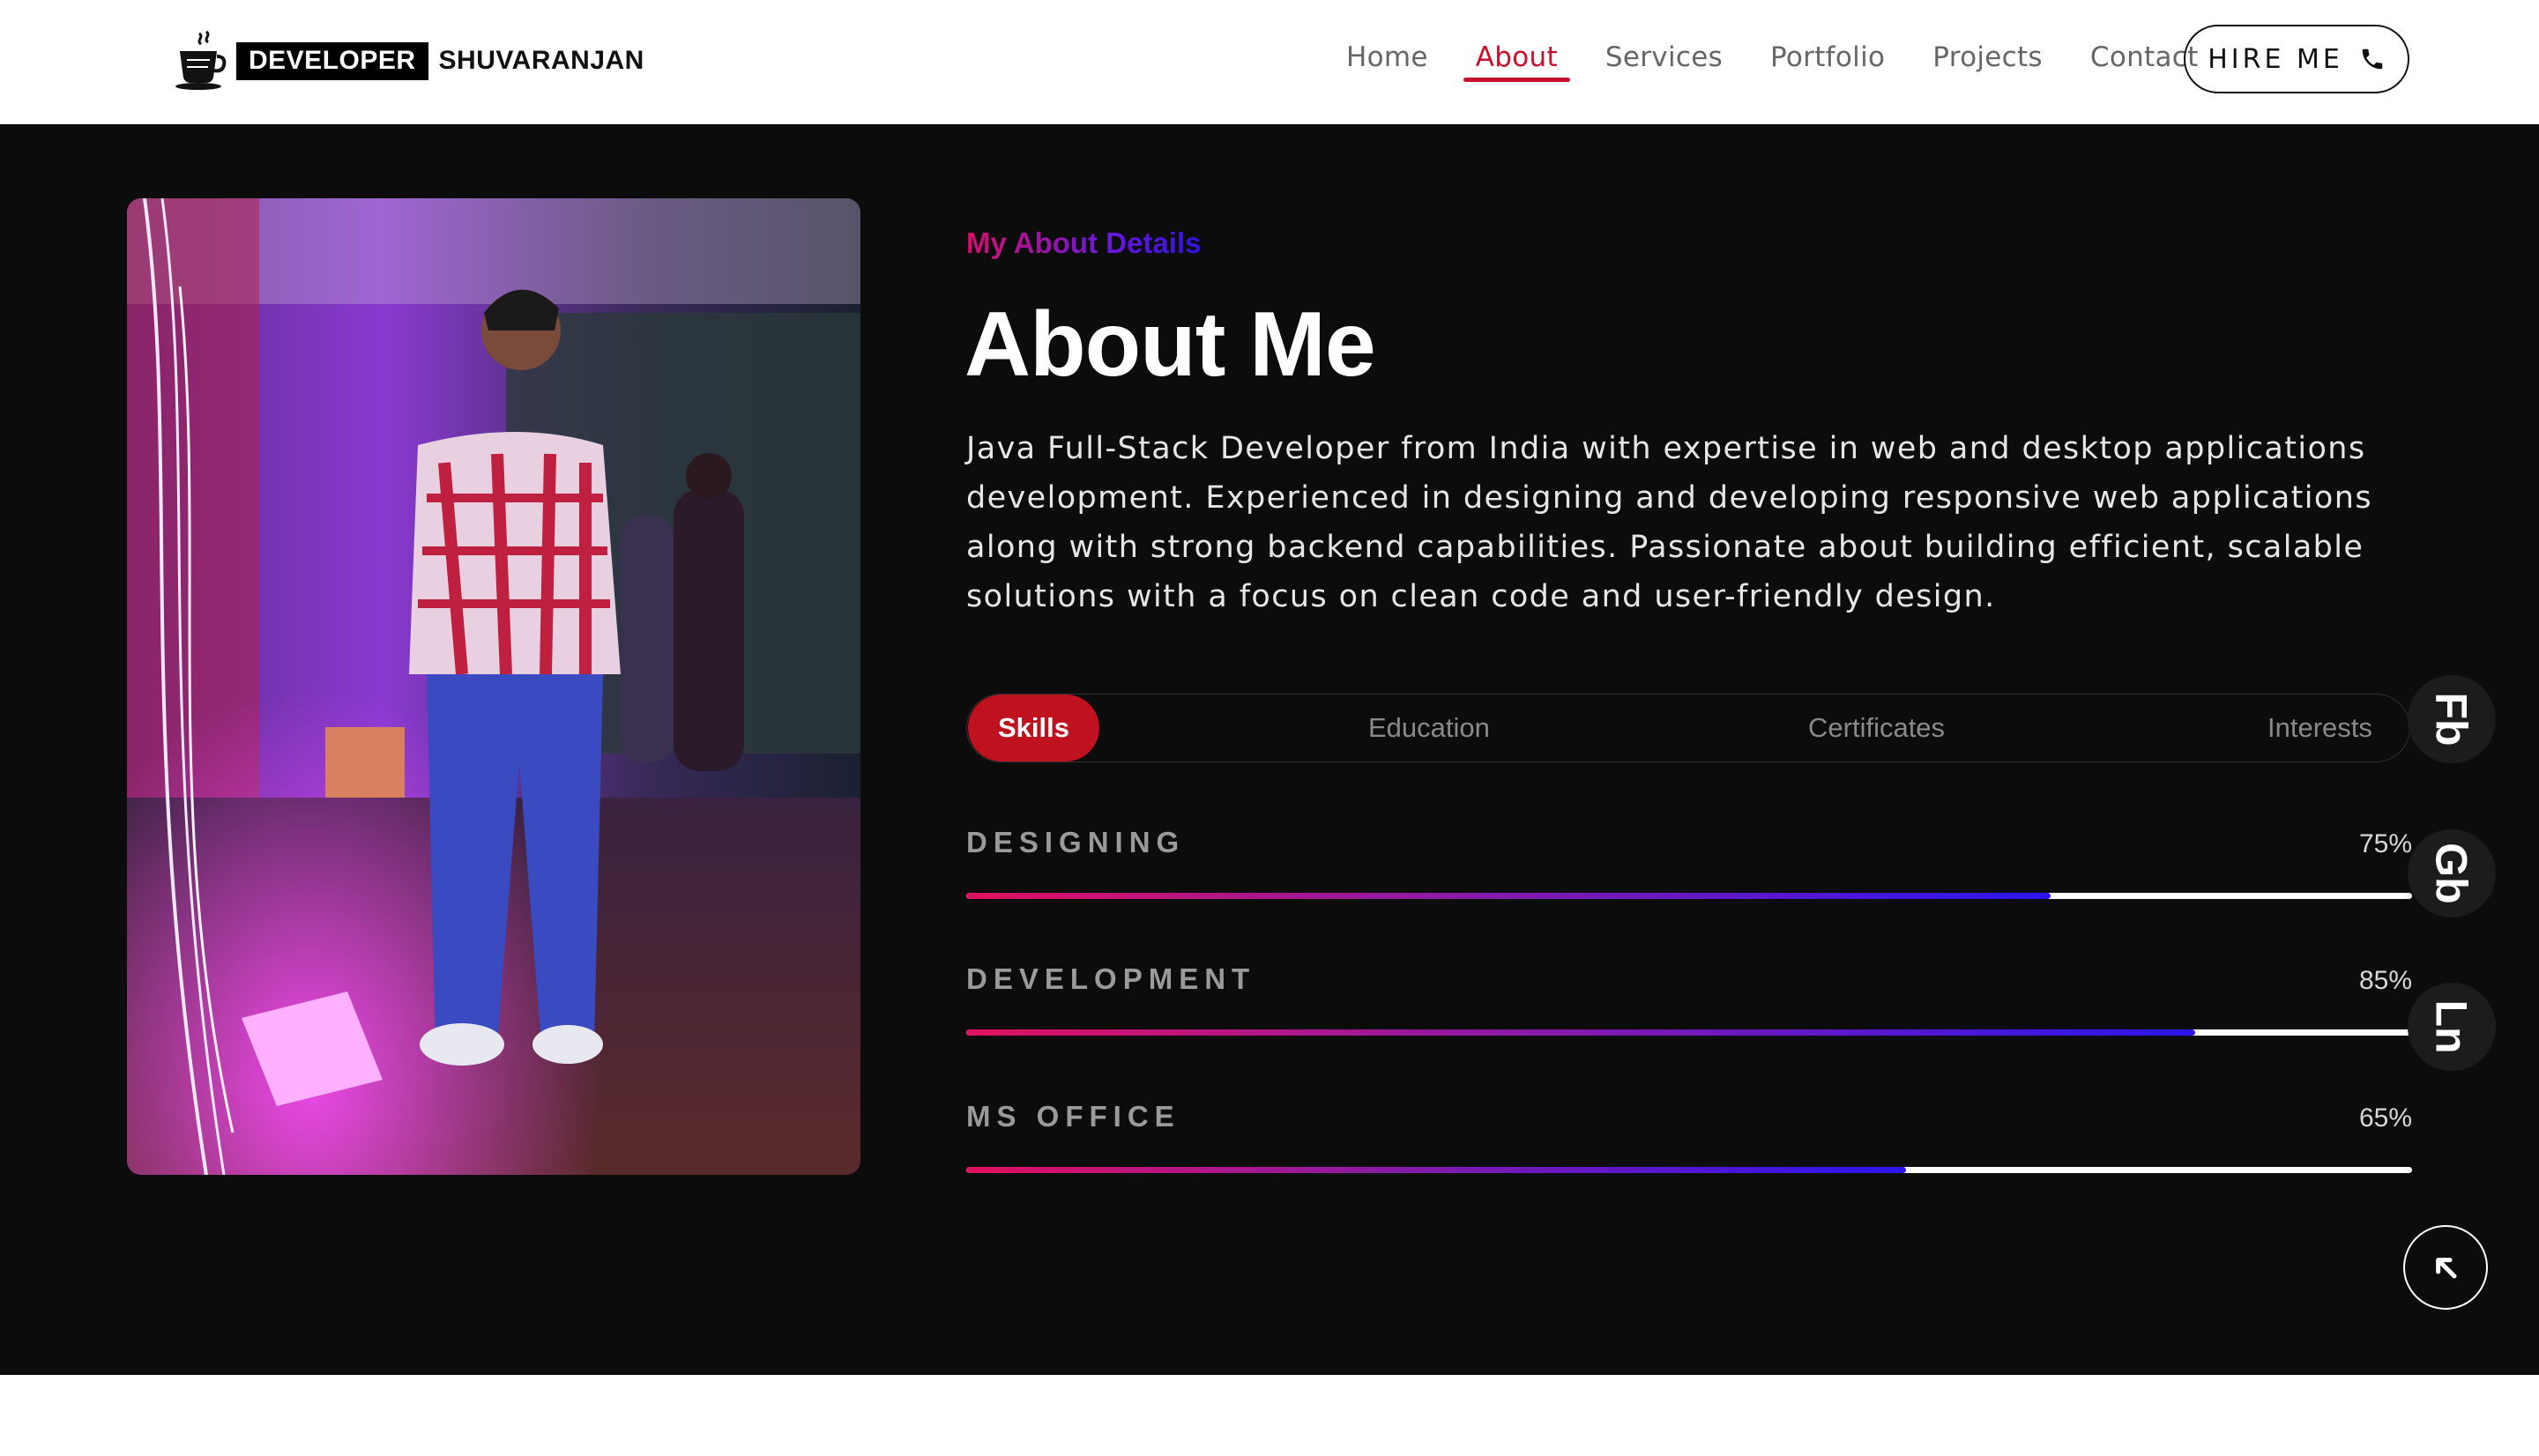 This screenshot has height=1456, width=2539. Describe the element at coordinates (1664, 61) in the screenshot. I see `nav-services: Services` at that location.